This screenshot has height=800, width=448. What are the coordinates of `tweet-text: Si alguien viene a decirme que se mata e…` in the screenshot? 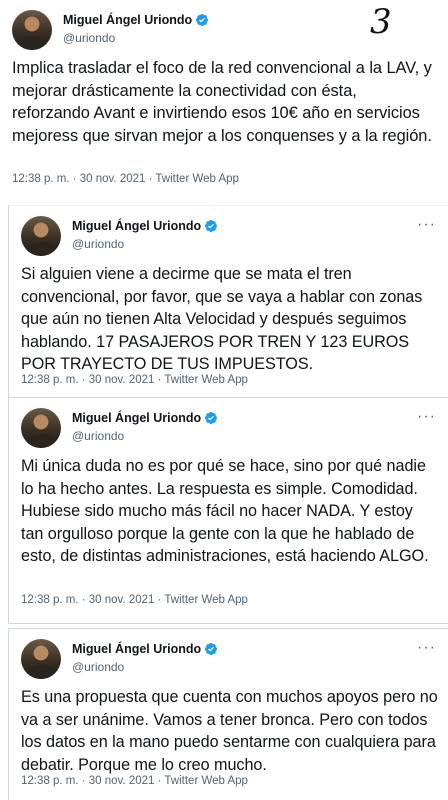 It's located at (222, 319).